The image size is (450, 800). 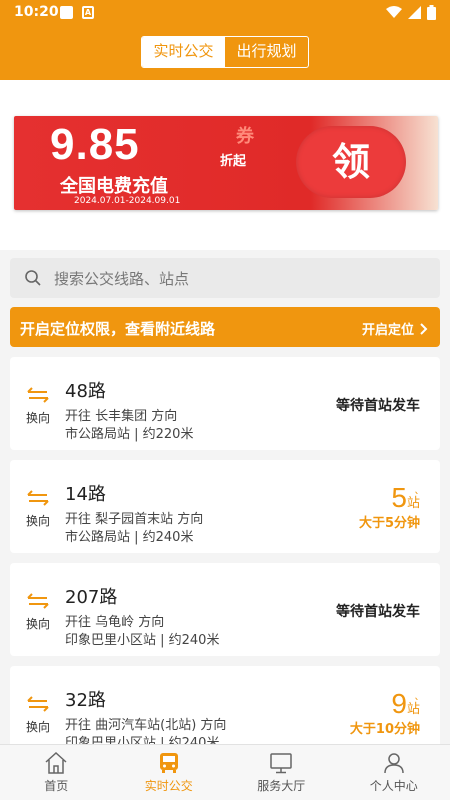 What do you see at coordinates (351, 162) in the screenshot?
I see `banner-claim-button: 领` at bounding box center [351, 162].